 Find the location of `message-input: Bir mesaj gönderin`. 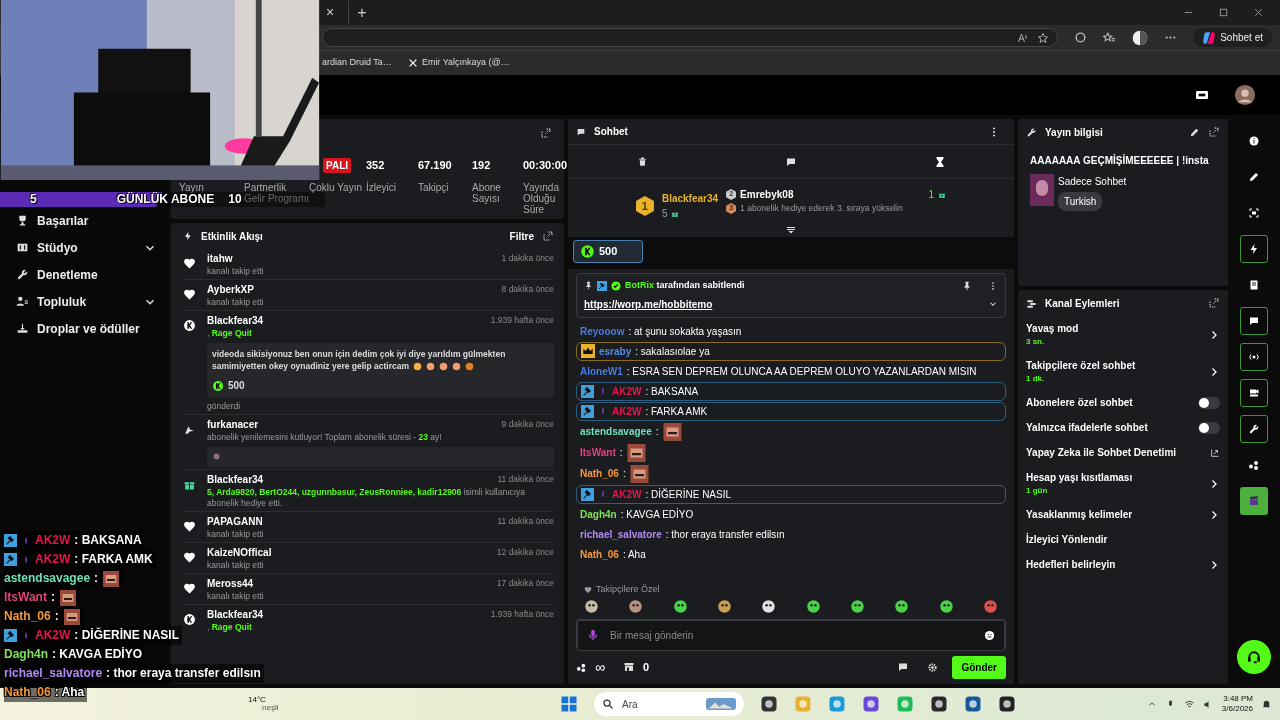

message-input: Bir mesaj gönderin is located at coordinates (791, 635).